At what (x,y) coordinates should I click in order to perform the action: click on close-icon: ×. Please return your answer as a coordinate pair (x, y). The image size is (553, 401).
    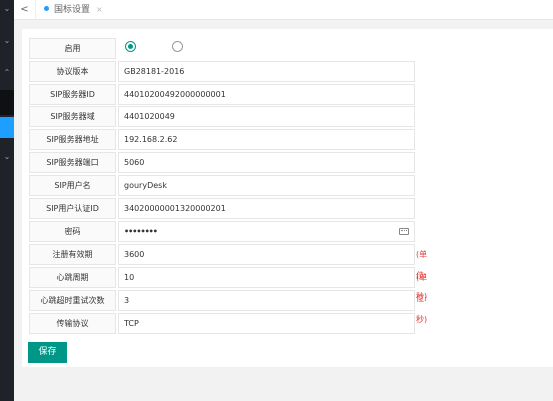
    Looking at the image, I should click on (99, 9).